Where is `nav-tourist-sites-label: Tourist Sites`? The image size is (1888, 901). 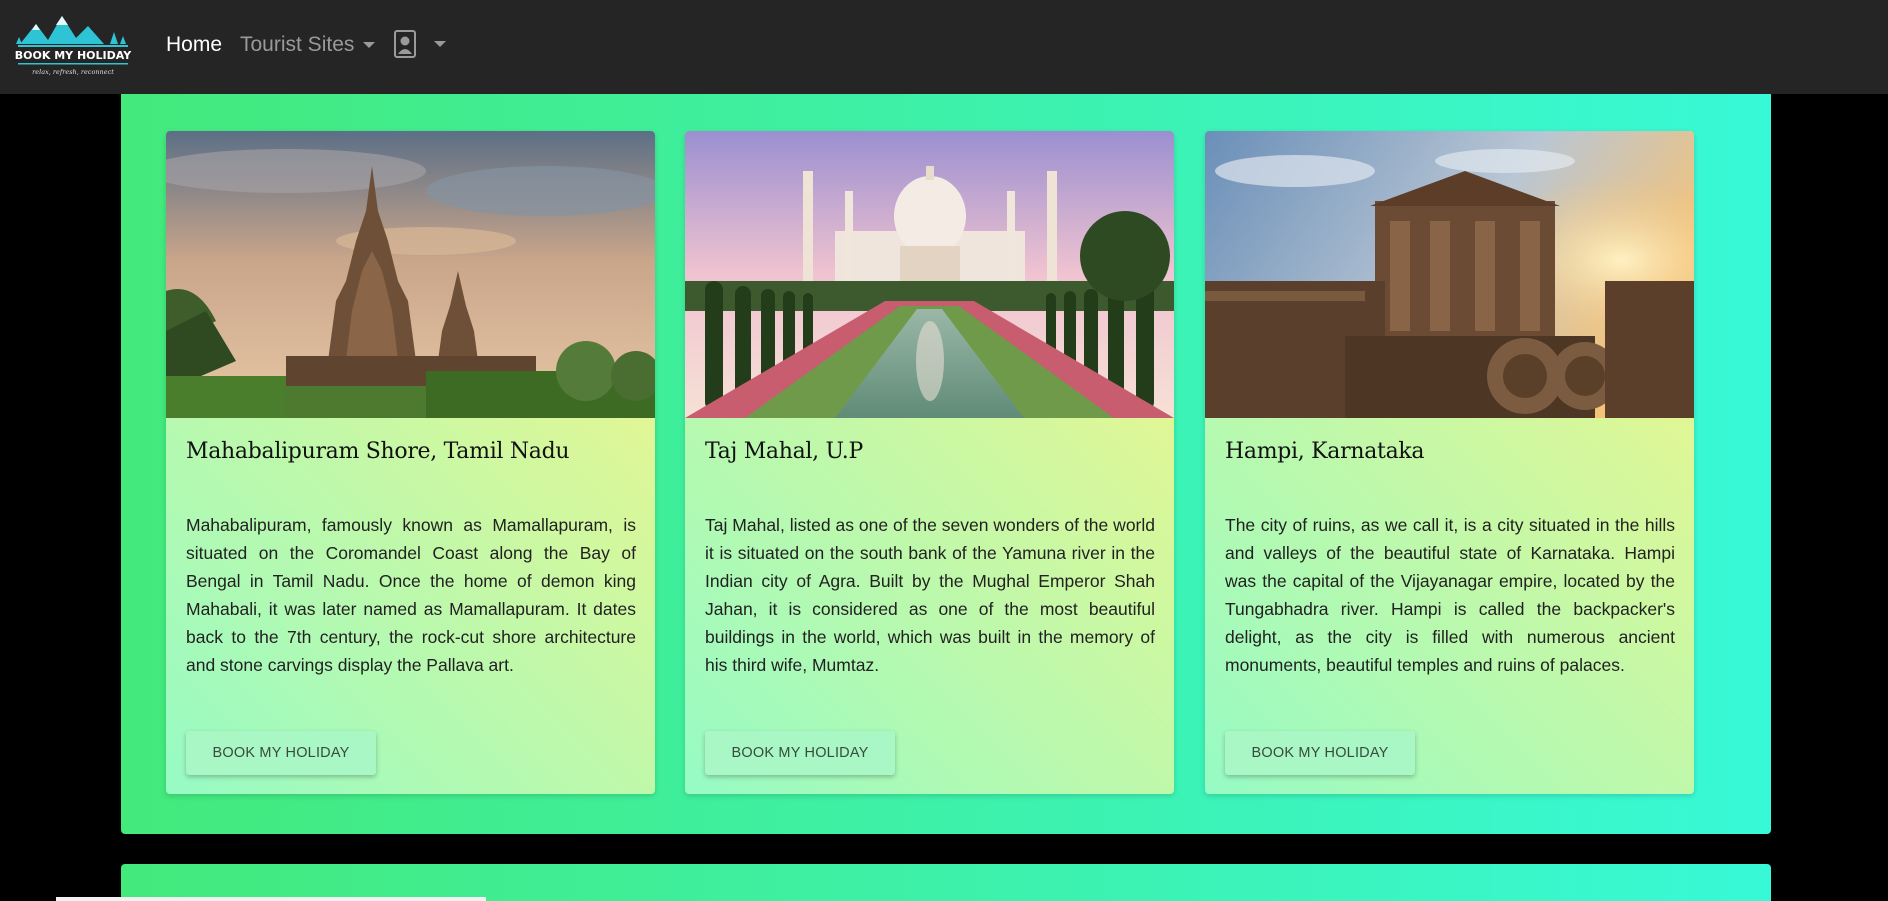 nav-tourist-sites-label: Tourist Sites is located at coordinates (297, 44).